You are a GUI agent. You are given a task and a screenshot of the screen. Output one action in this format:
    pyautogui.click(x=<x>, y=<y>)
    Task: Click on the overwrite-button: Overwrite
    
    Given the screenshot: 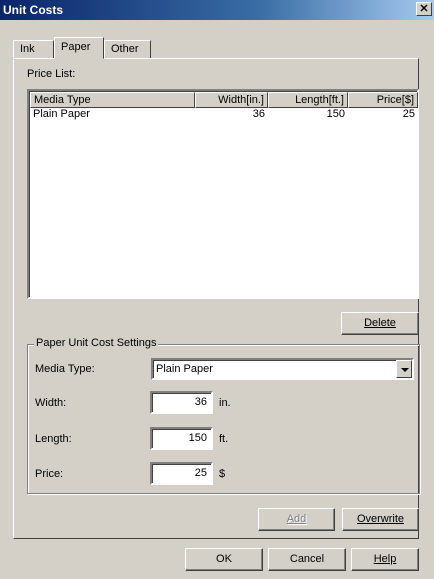 What is the action you would take?
    pyautogui.click(x=380, y=519)
    